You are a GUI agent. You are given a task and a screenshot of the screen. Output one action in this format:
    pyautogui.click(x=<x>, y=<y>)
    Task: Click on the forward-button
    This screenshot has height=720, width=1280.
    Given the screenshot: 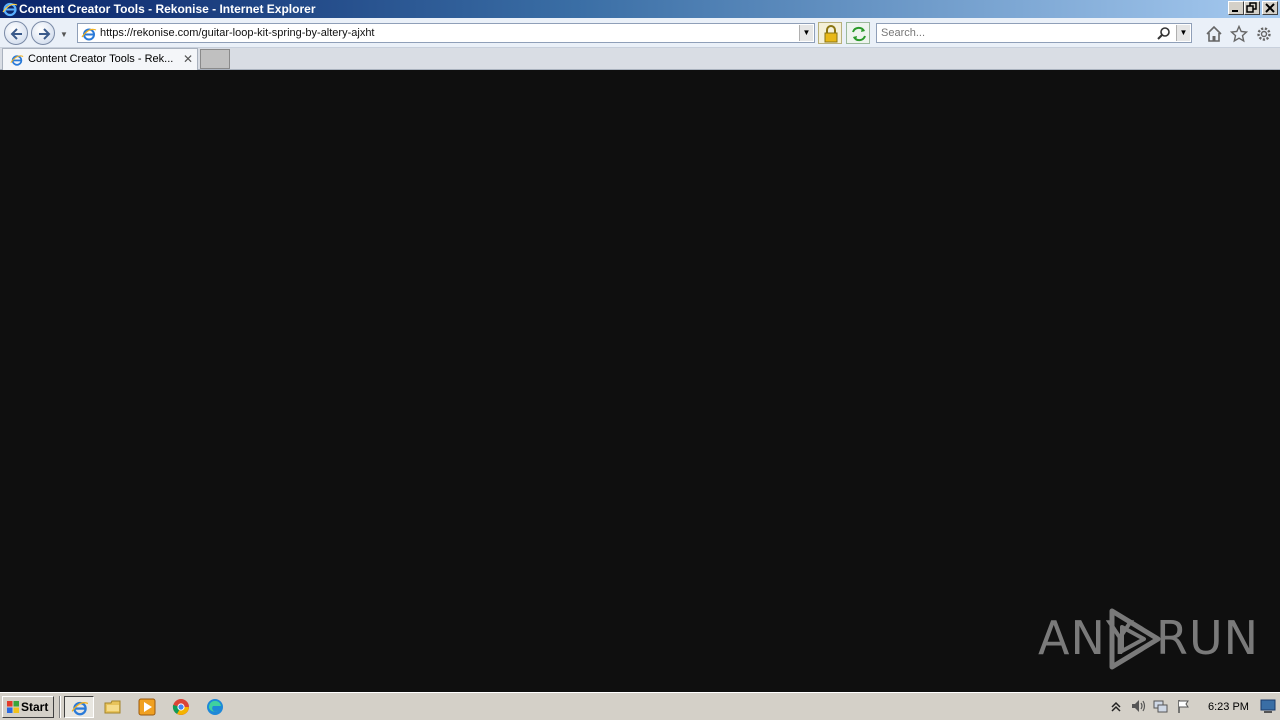 What is the action you would take?
    pyautogui.click(x=43, y=33)
    